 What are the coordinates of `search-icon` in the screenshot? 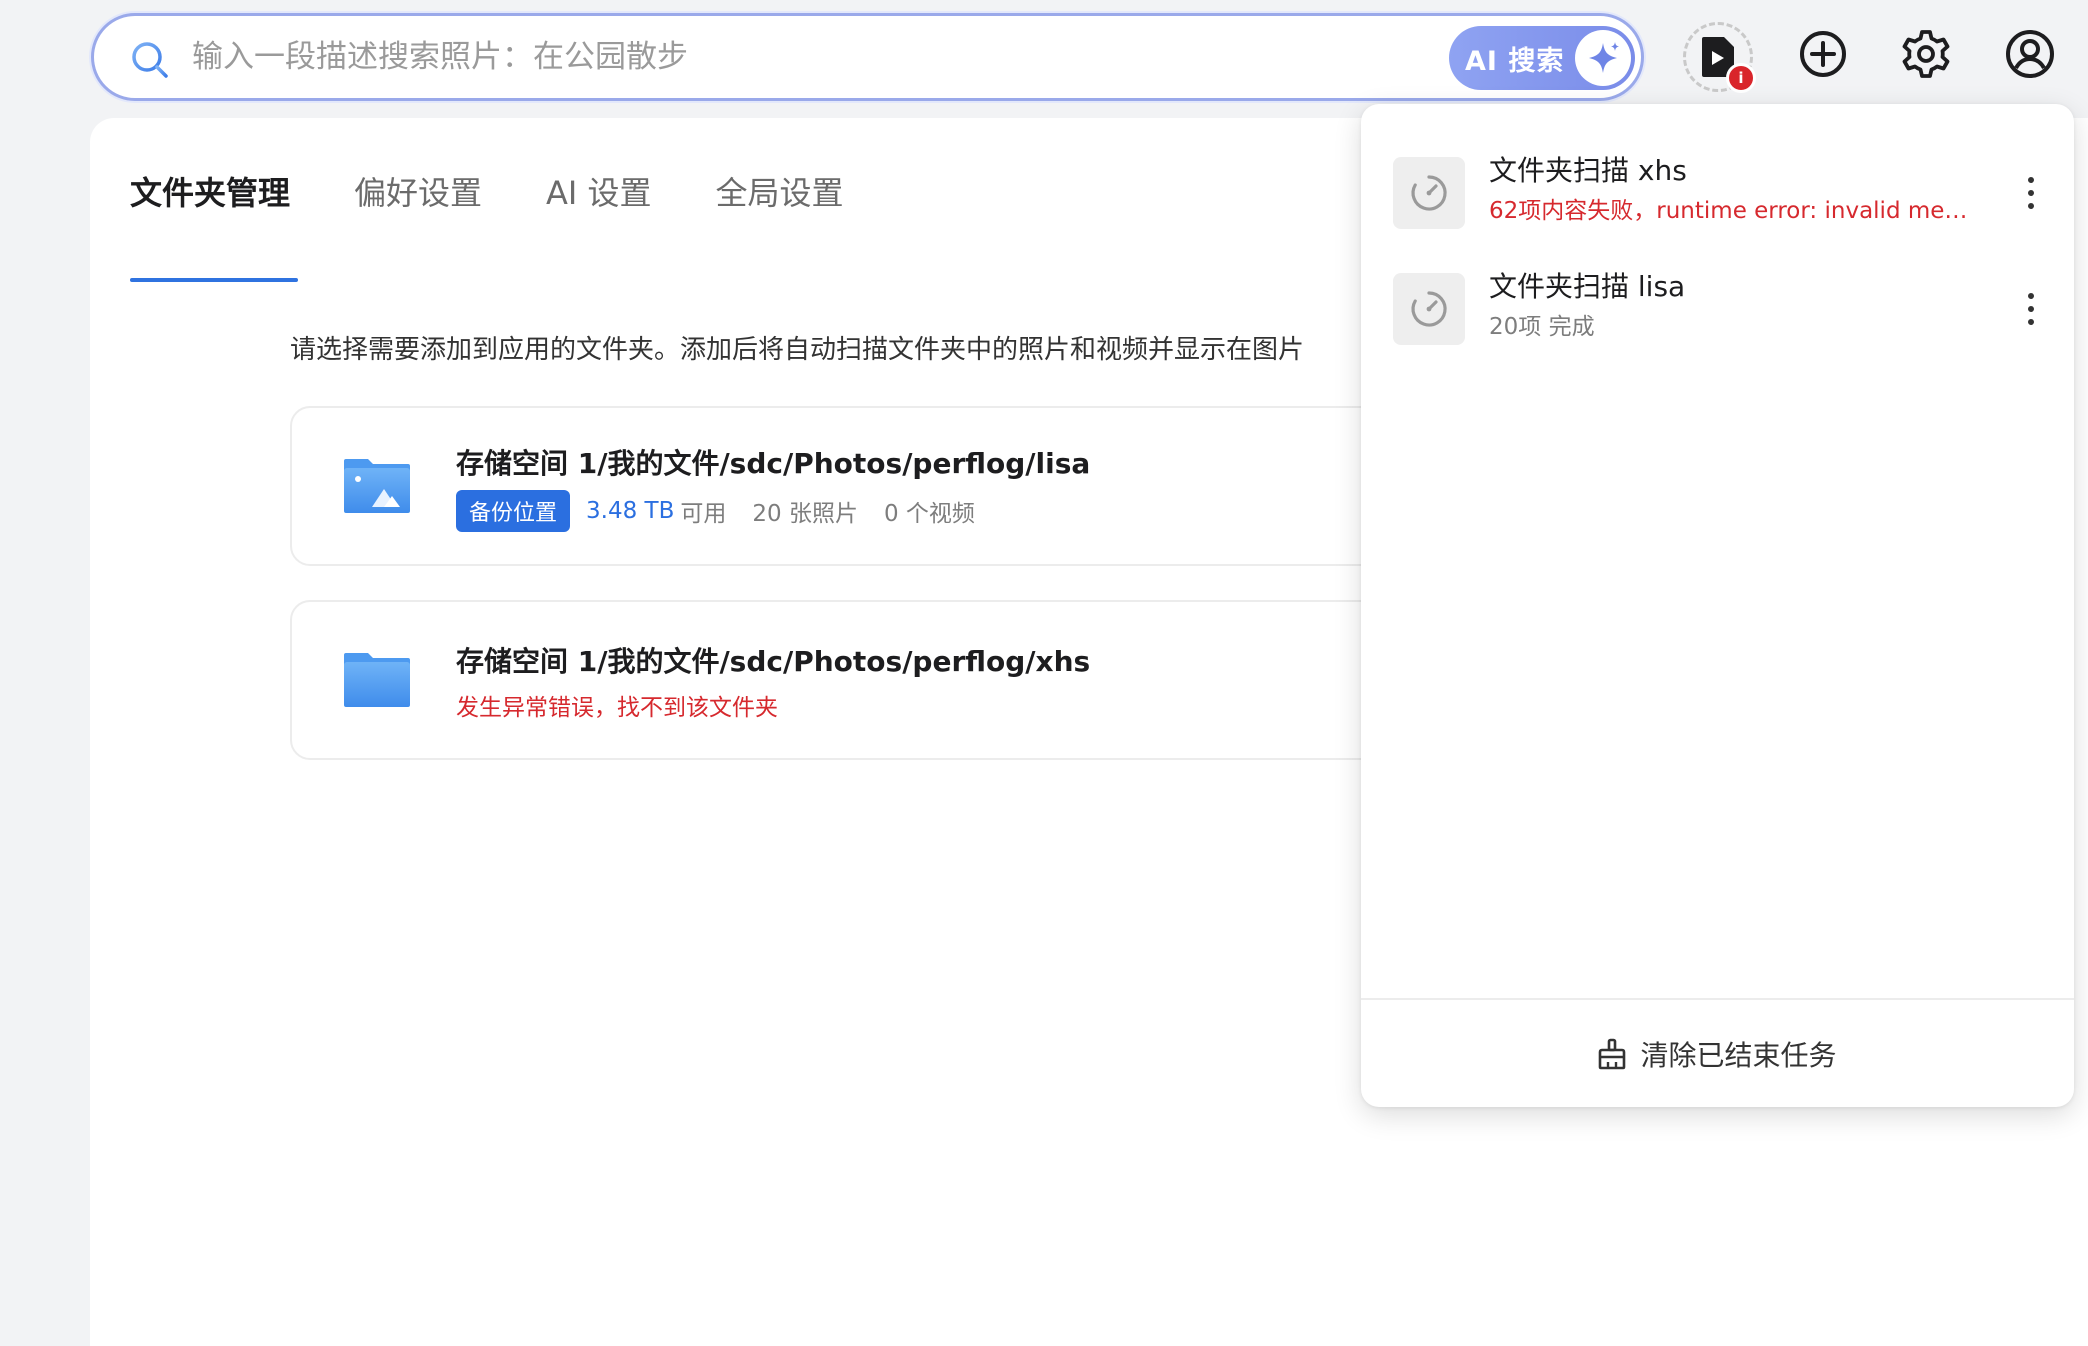 It's located at (150, 60).